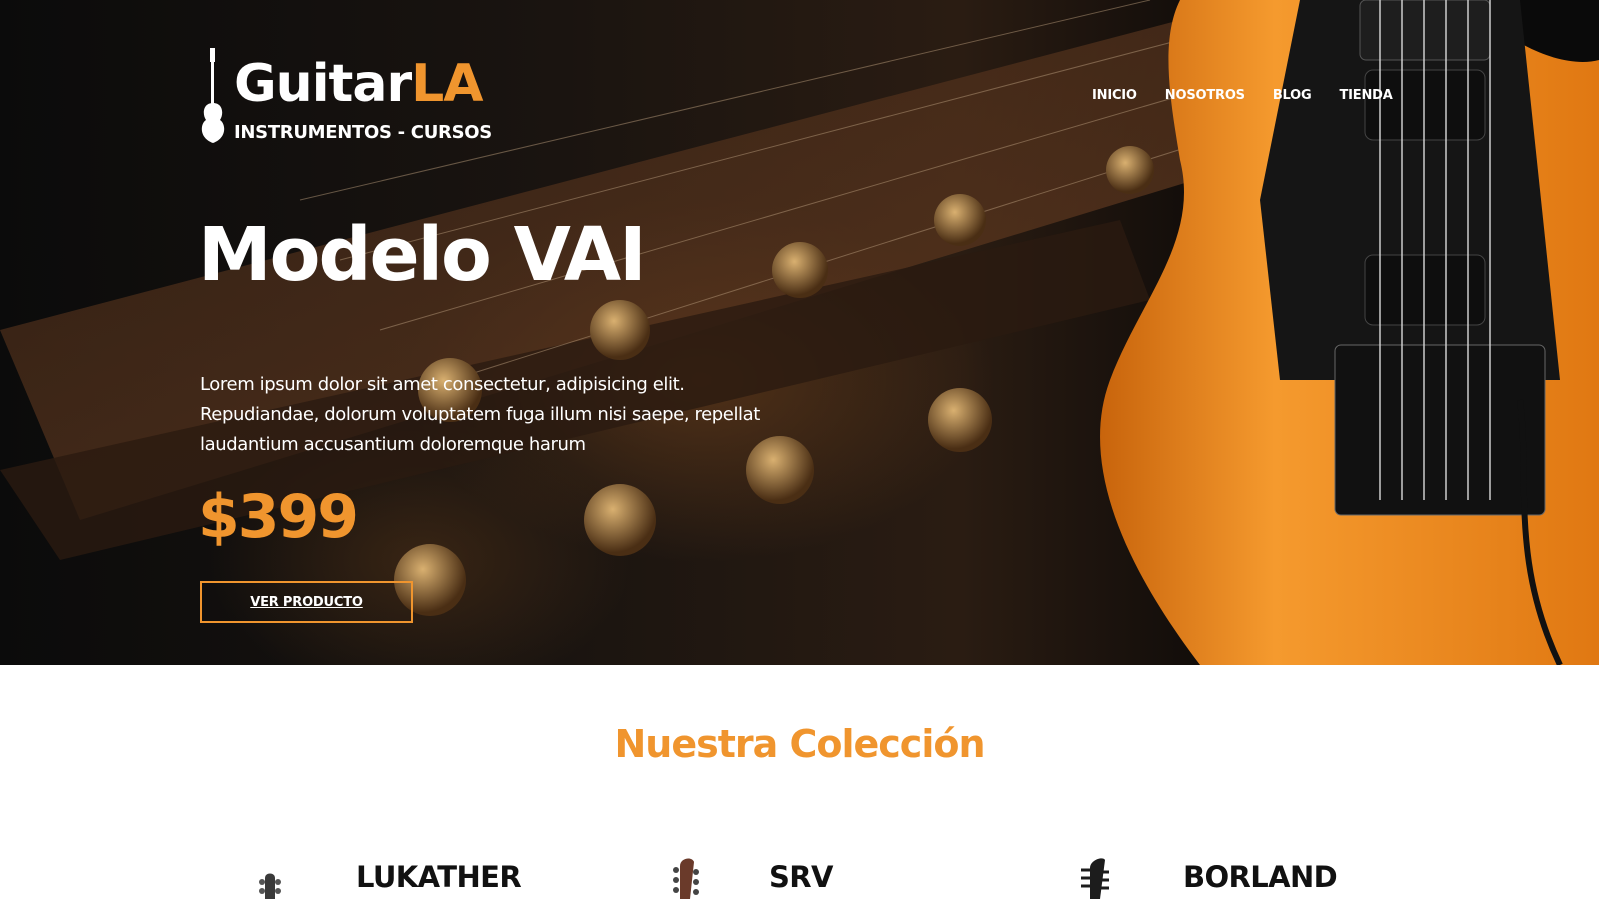 The image size is (1599, 899). I want to click on nav-tienda: TIENDA, so click(1366, 95).